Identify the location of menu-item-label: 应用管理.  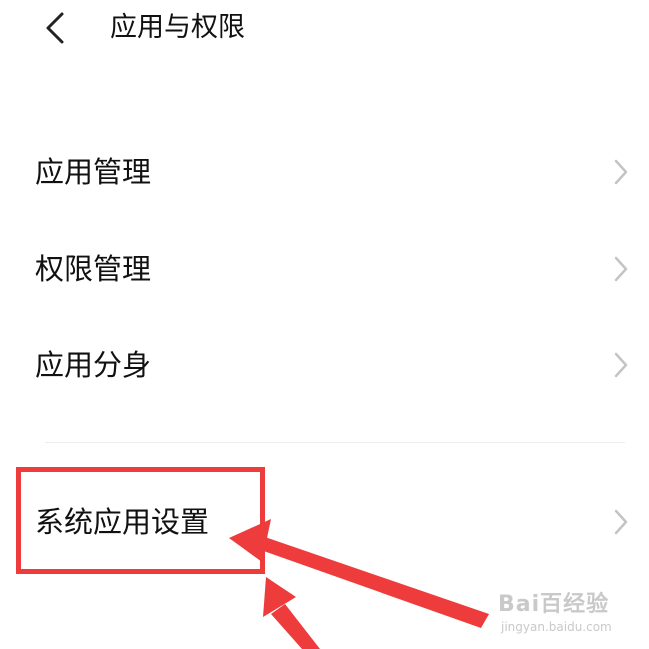
(93, 172).